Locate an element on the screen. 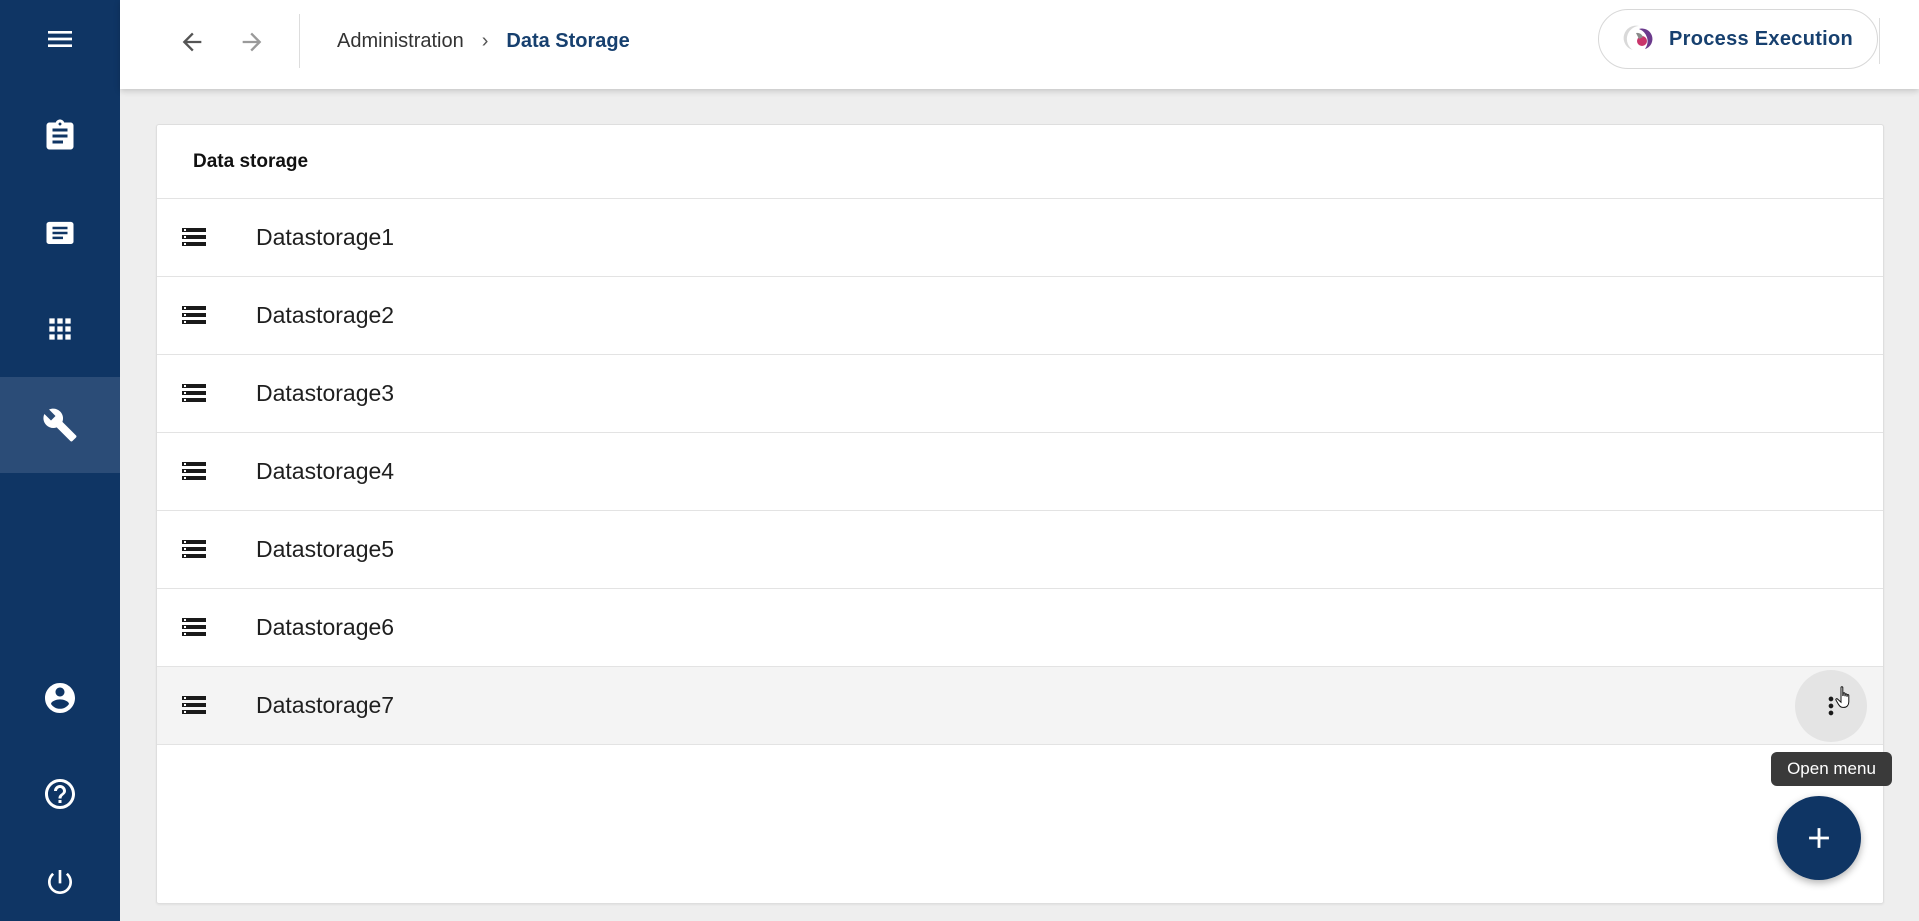 The height and width of the screenshot is (921, 1919). sidebar-item-tasks is located at coordinates (60, 136).